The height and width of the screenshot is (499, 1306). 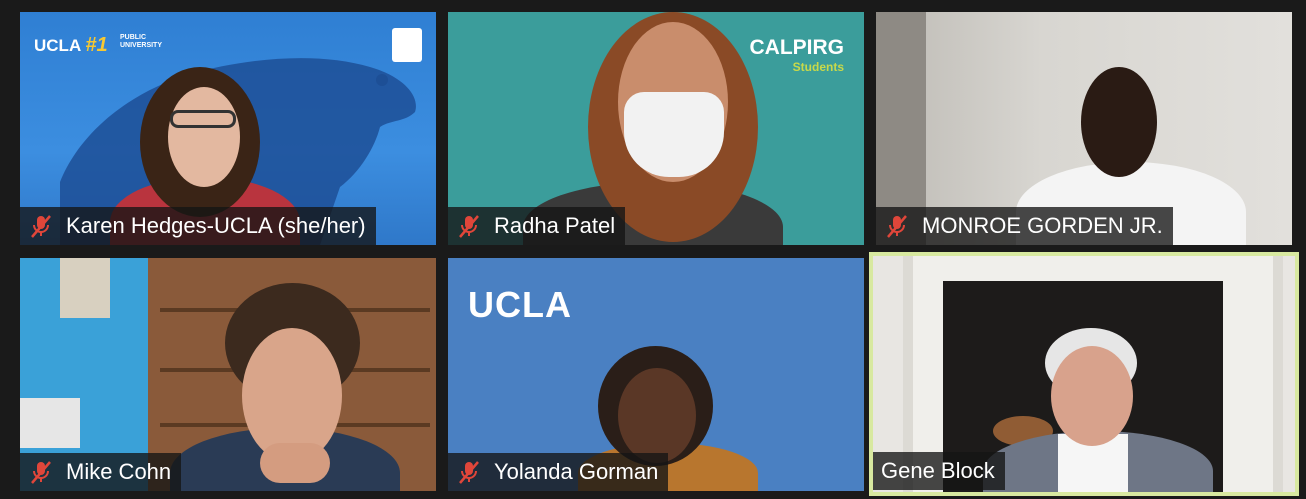 What do you see at coordinates (674, 134) in the screenshot?
I see `face-mask` at bounding box center [674, 134].